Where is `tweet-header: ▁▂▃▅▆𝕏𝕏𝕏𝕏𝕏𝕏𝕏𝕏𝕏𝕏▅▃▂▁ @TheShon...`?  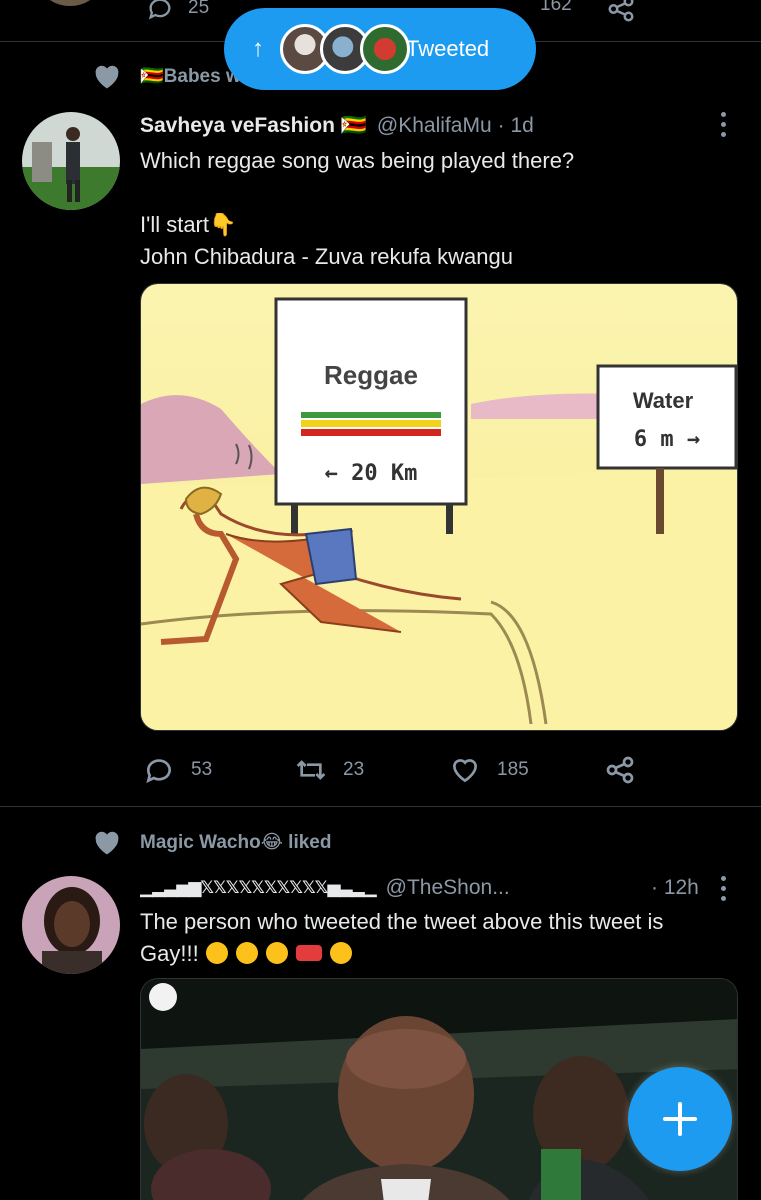
tweet-header: ▁▂▃▅▆𝕏𝕏𝕏𝕏𝕏𝕏𝕏𝕏𝕏𝕏▅▃▂▁ @TheShon... is located at coordinates (435, 888).